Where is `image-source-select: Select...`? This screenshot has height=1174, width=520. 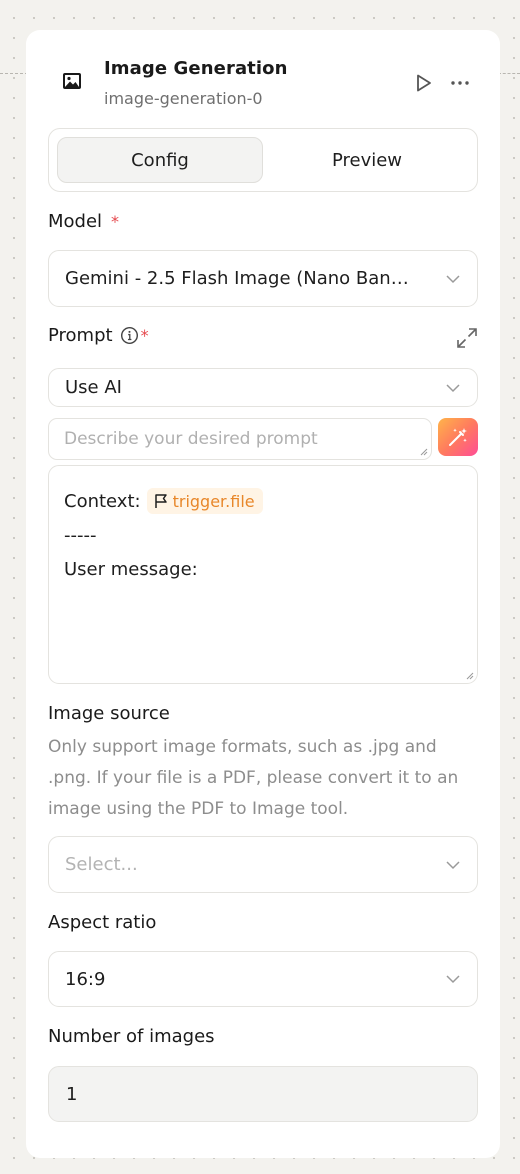 image-source-select: Select... is located at coordinates (263, 864).